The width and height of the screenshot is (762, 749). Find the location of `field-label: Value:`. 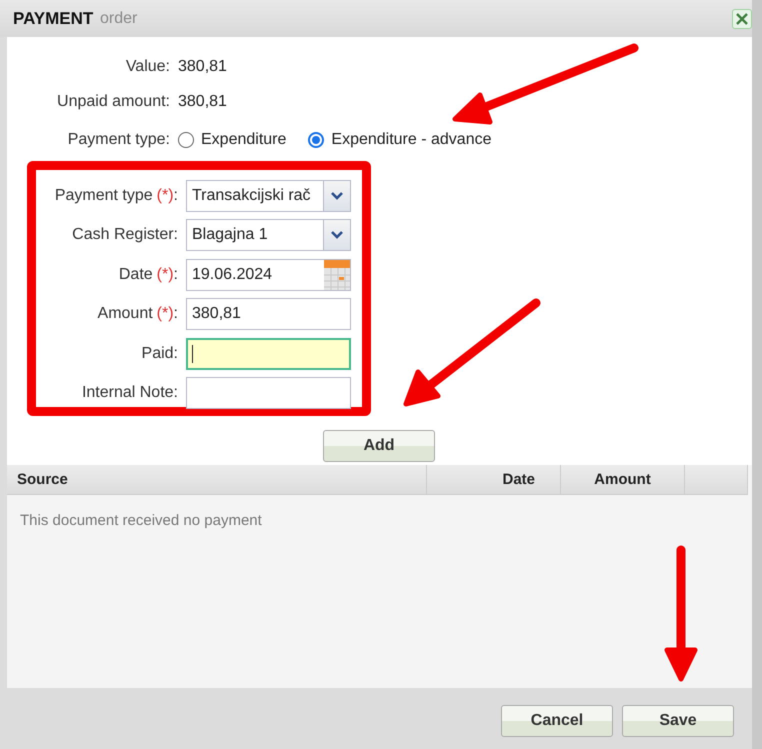

field-label: Value: is located at coordinates (147, 67).